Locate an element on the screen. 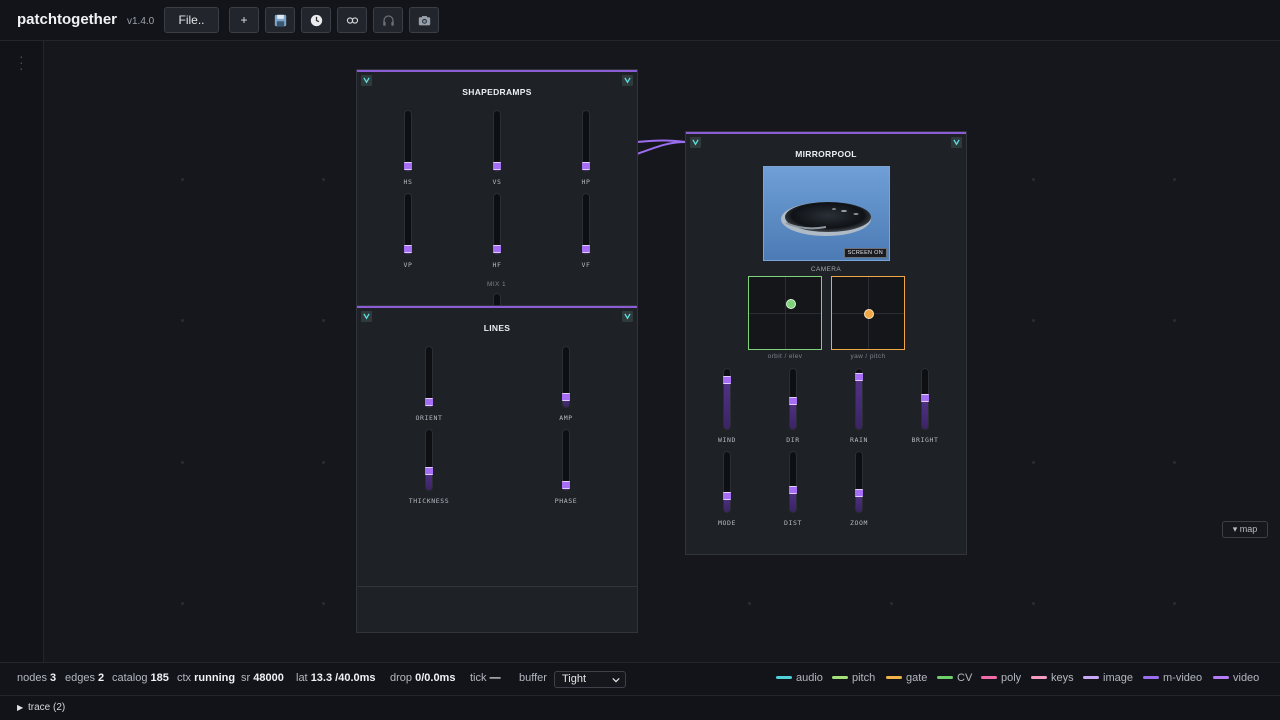  slider-fill is located at coordinates (727, 403).